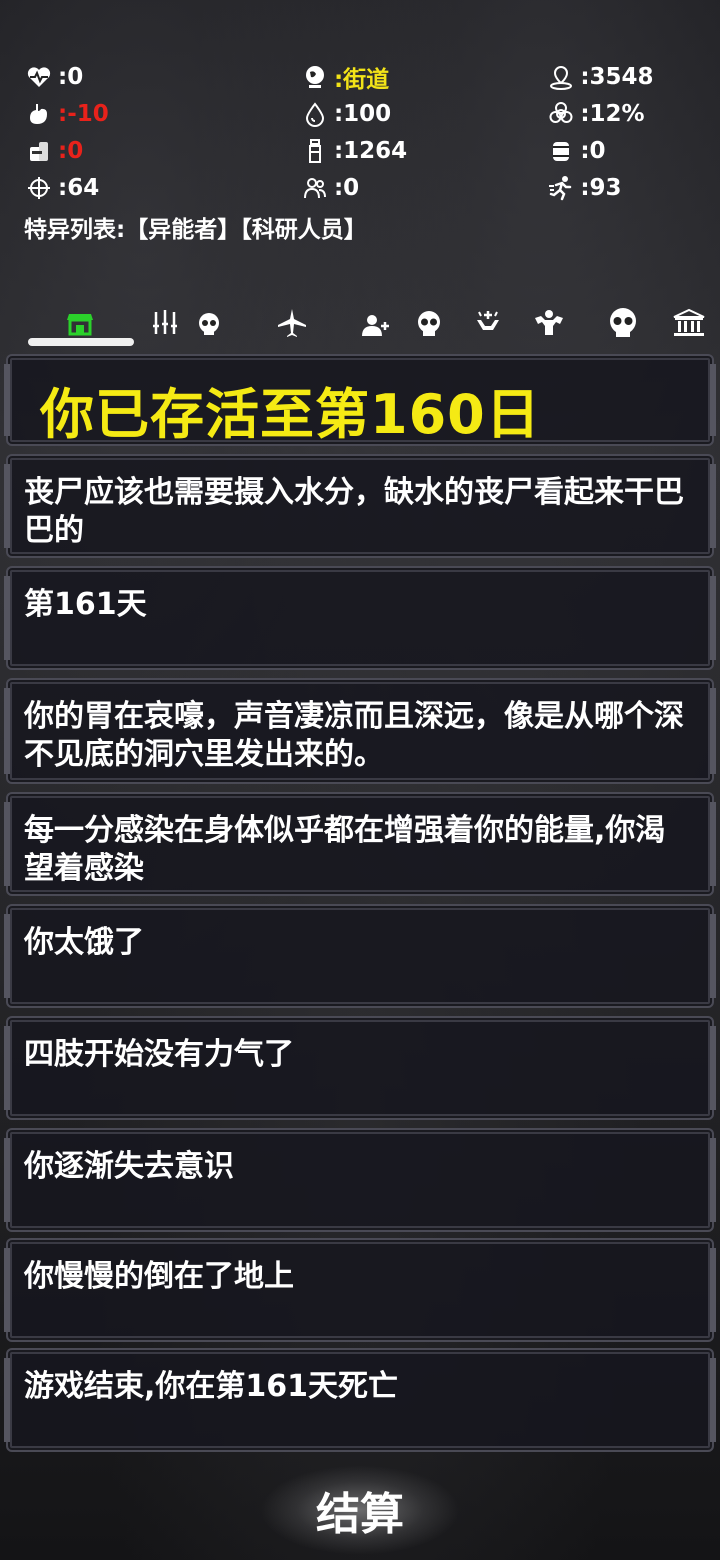 This screenshot has width=720, height=1560. What do you see at coordinates (159, 1054) in the screenshot?
I see `log-entry-text: 四肢开始没有力气了` at bounding box center [159, 1054].